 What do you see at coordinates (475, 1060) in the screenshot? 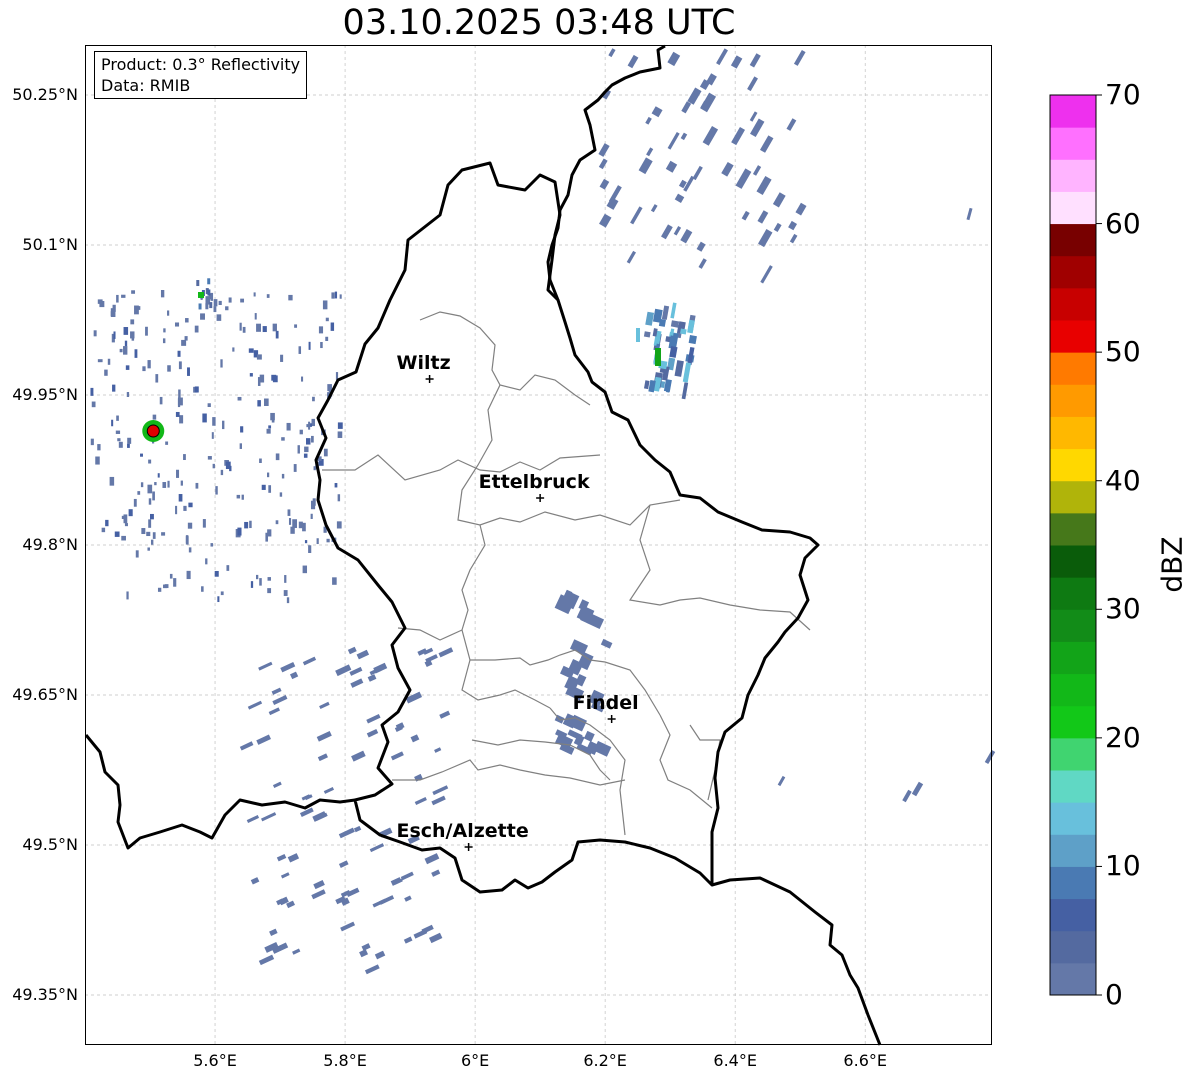
I see `longitude-tick-label: 6°E` at bounding box center [475, 1060].